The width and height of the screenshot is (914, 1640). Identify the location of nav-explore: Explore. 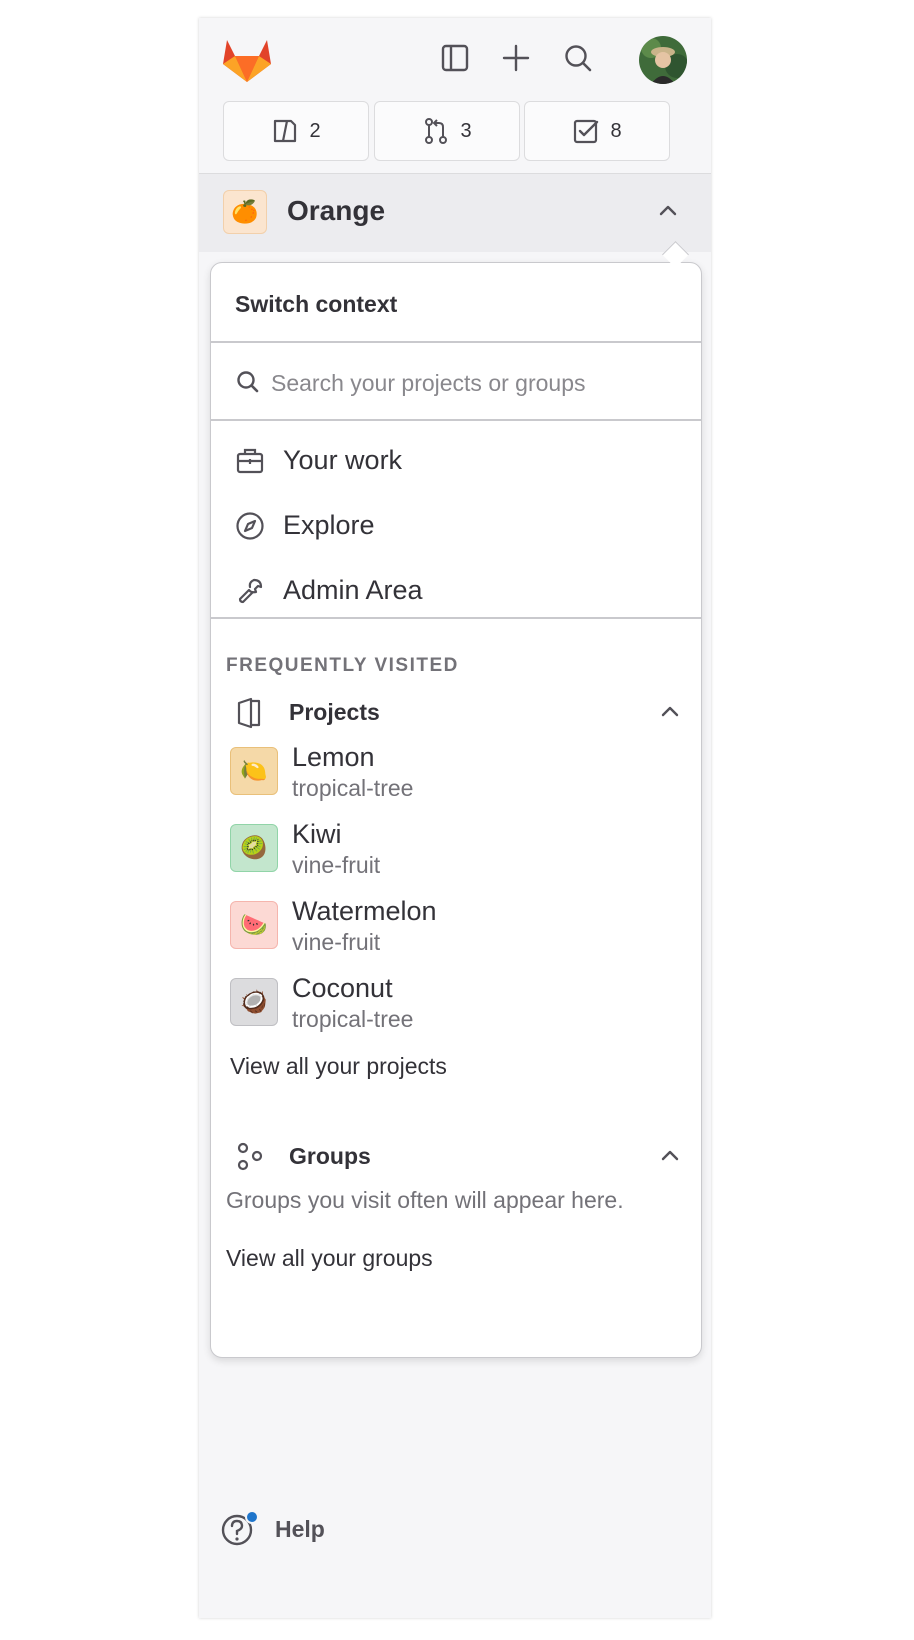
(456, 525).